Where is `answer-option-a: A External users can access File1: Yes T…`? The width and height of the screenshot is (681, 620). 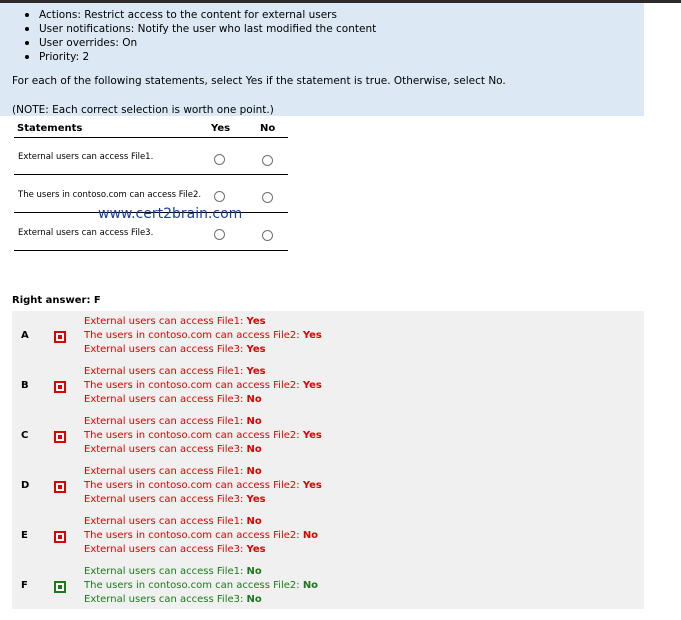 answer-option-a: A External users can access File1: Yes T… is located at coordinates (328, 336).